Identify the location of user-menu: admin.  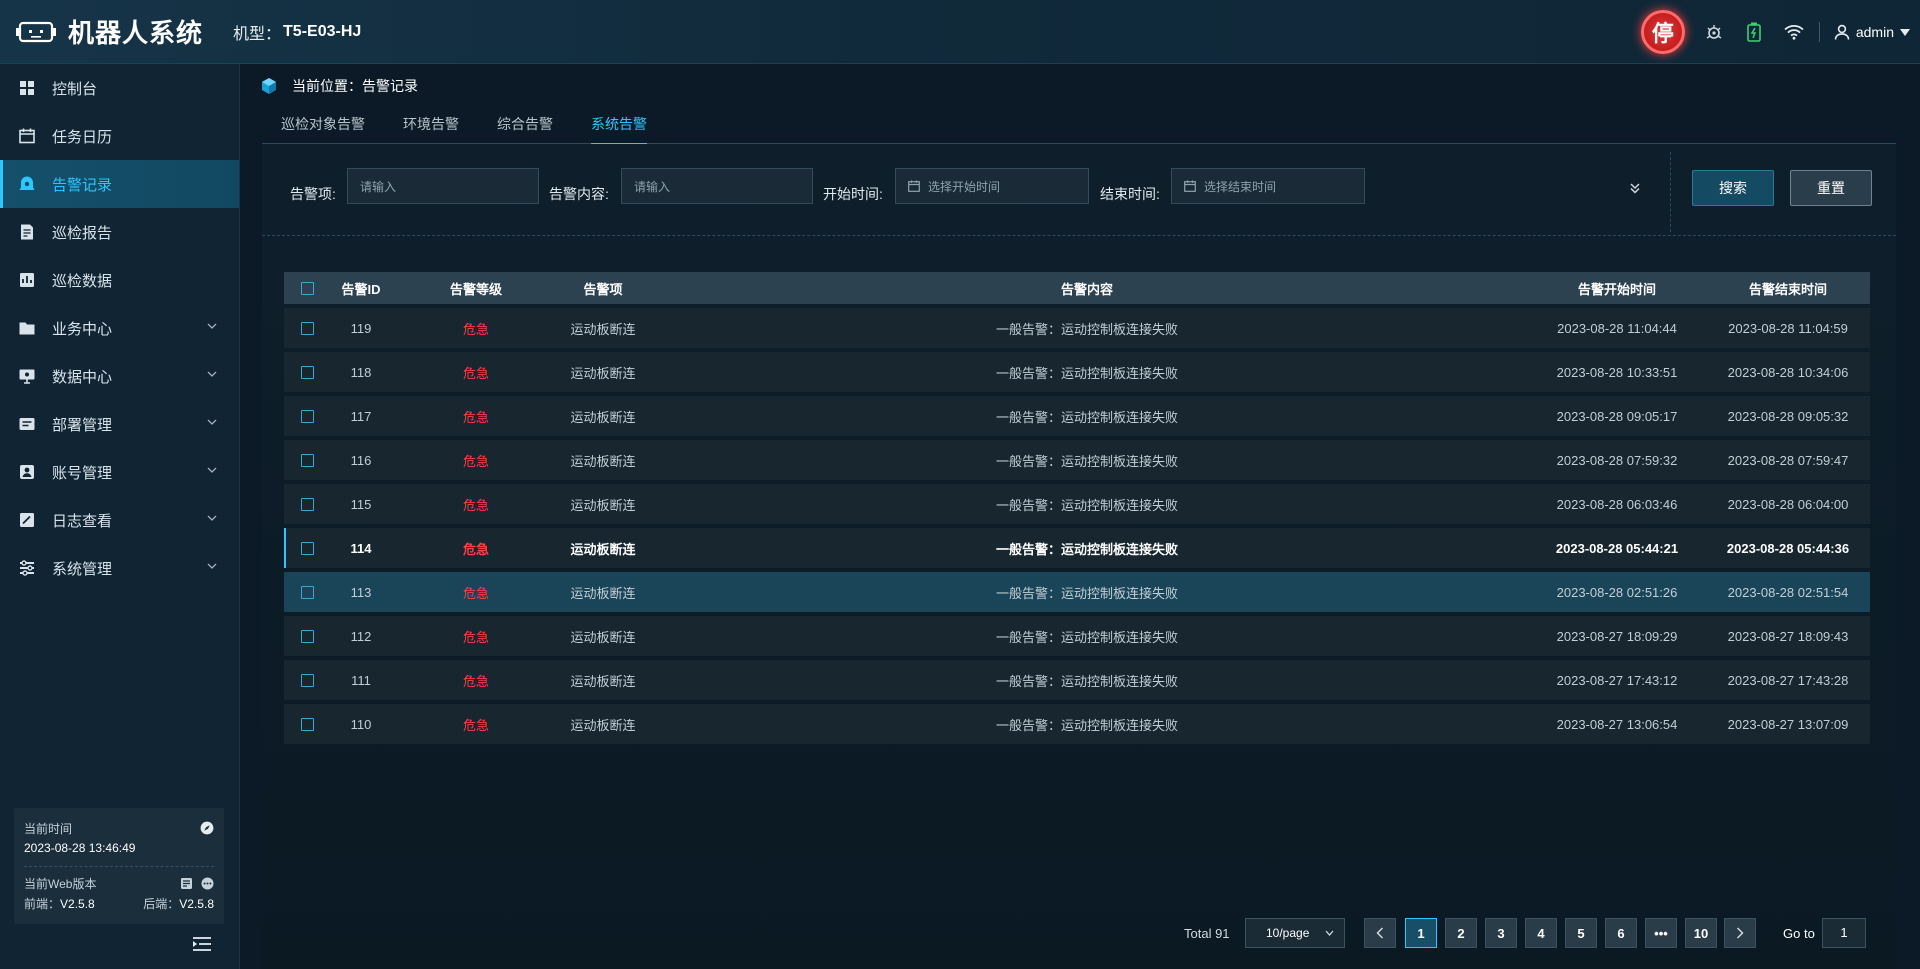
(1872, 32).